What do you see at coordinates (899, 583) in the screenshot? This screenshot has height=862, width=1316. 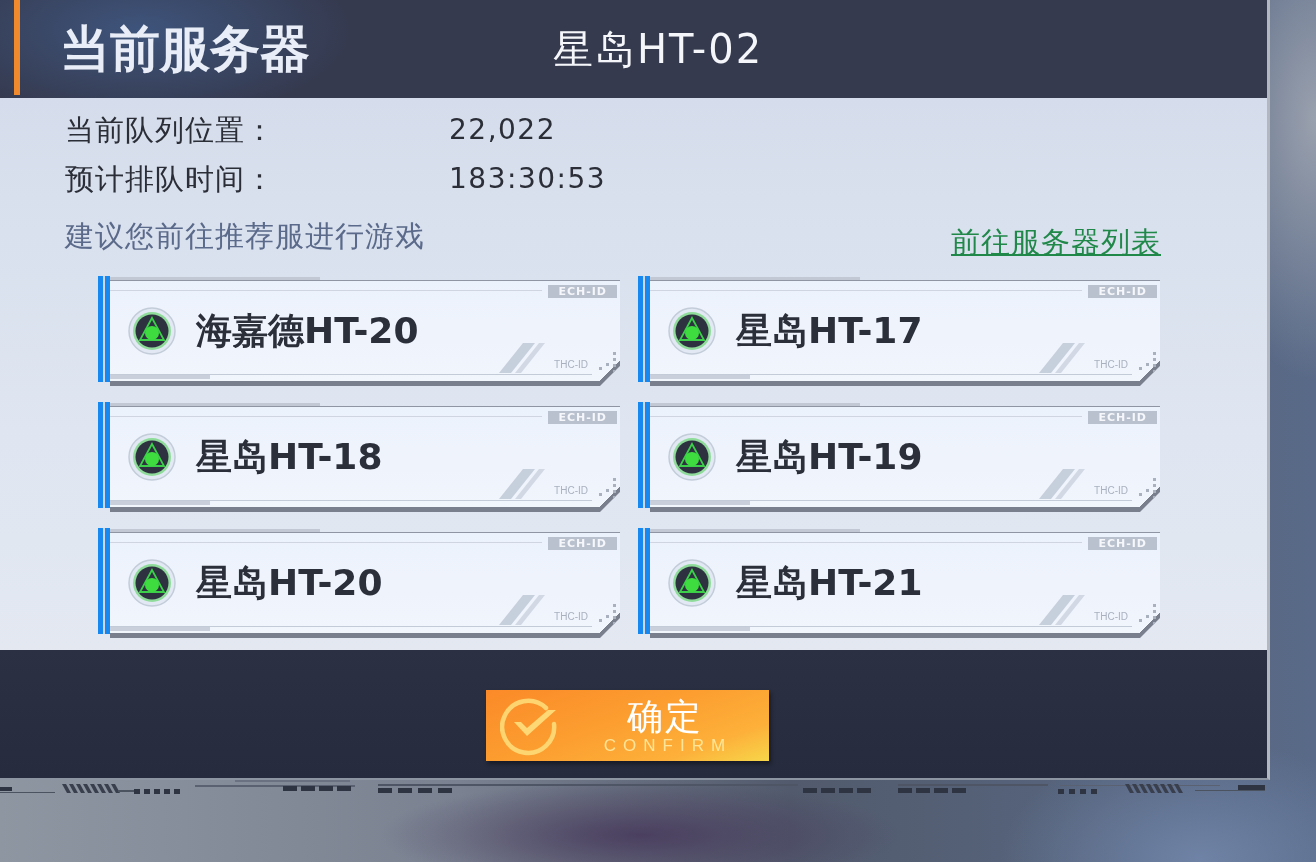 I see `server-card: 星岛HT-21 ECH-ID THC-ID` at bounding box center [899, 583].